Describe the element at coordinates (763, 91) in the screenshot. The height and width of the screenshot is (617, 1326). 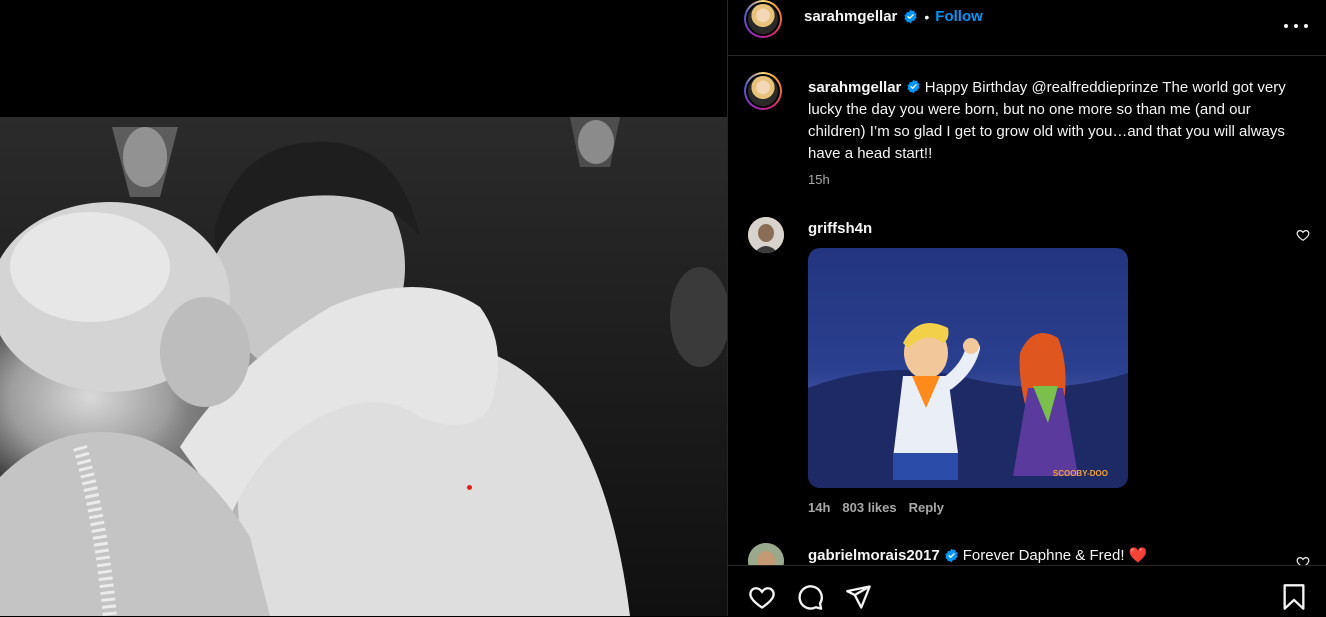
I see `caption-author-avatar` at that location.